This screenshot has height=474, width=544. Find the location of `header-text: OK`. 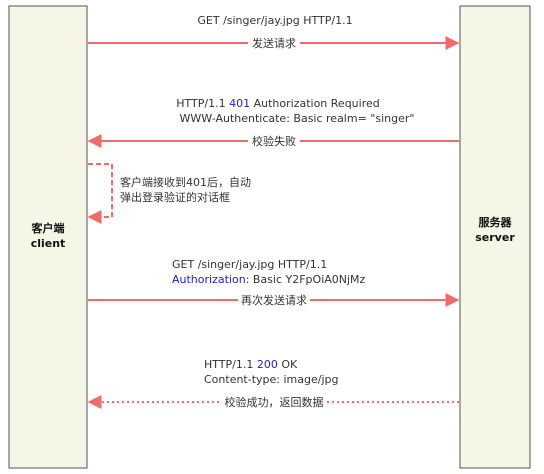

header-text: OK is located at coordinates (288, 364).